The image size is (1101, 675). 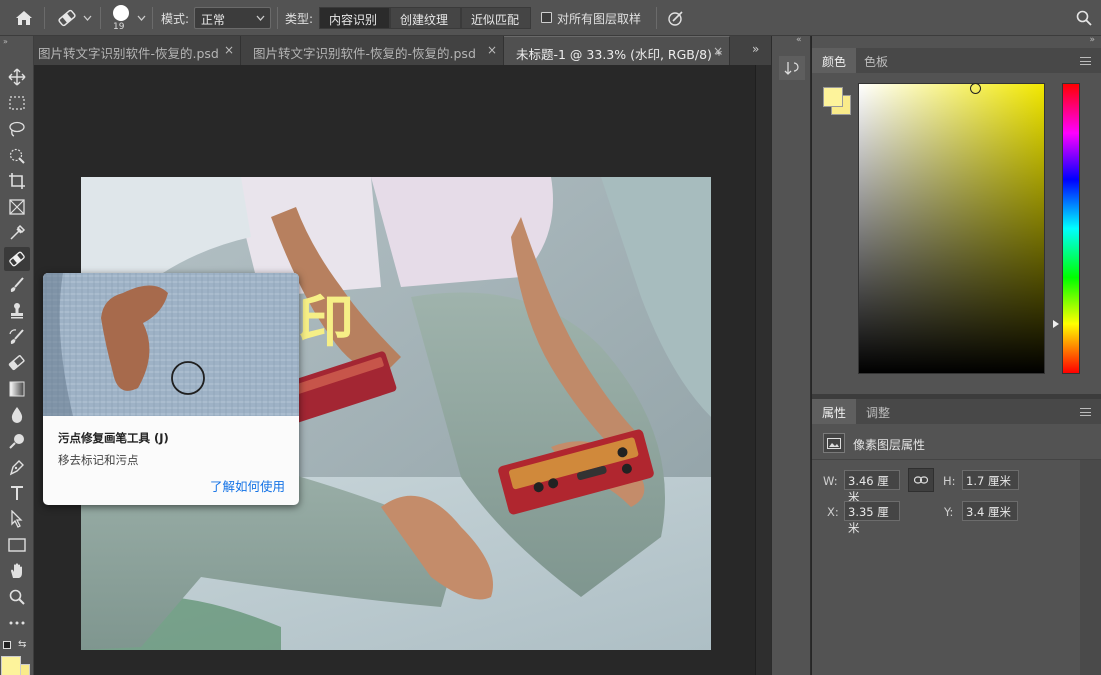 I want to click on spot-healing-brush-tool-icon, so click(x=17, y=259).